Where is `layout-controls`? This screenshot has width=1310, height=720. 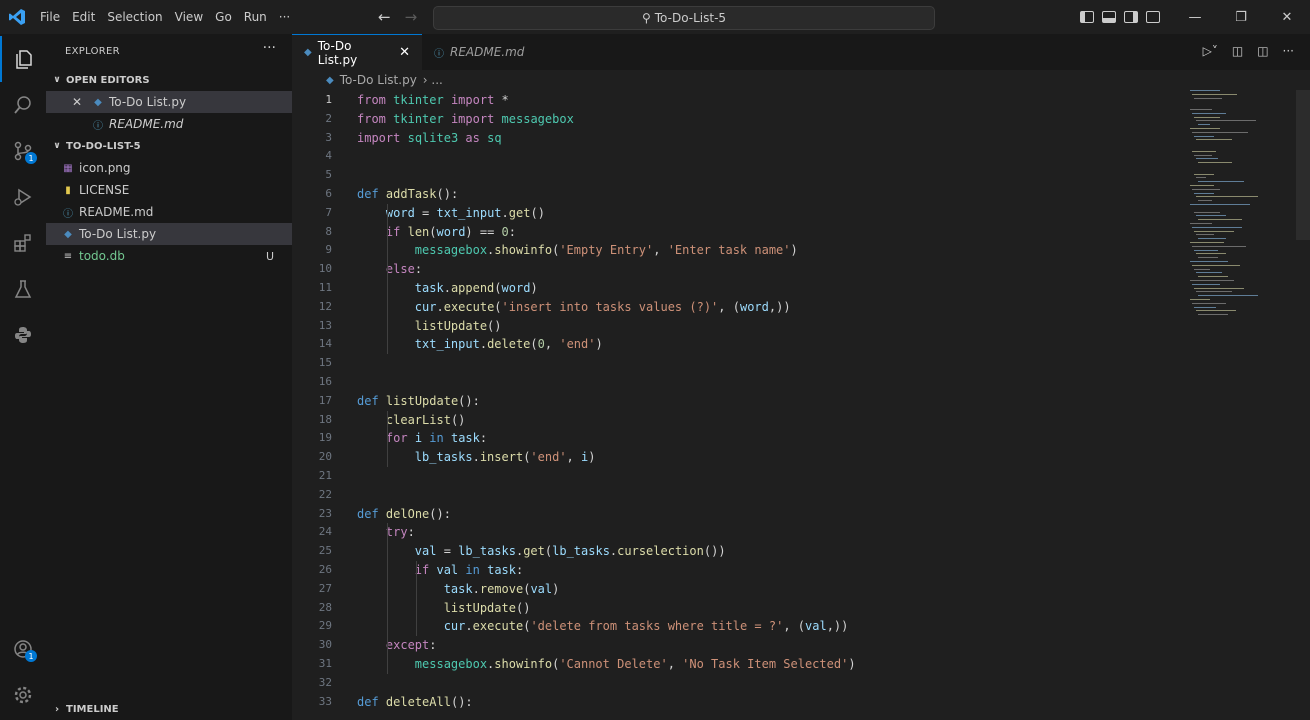 layout-controls is located at coordinates (1120, 17).